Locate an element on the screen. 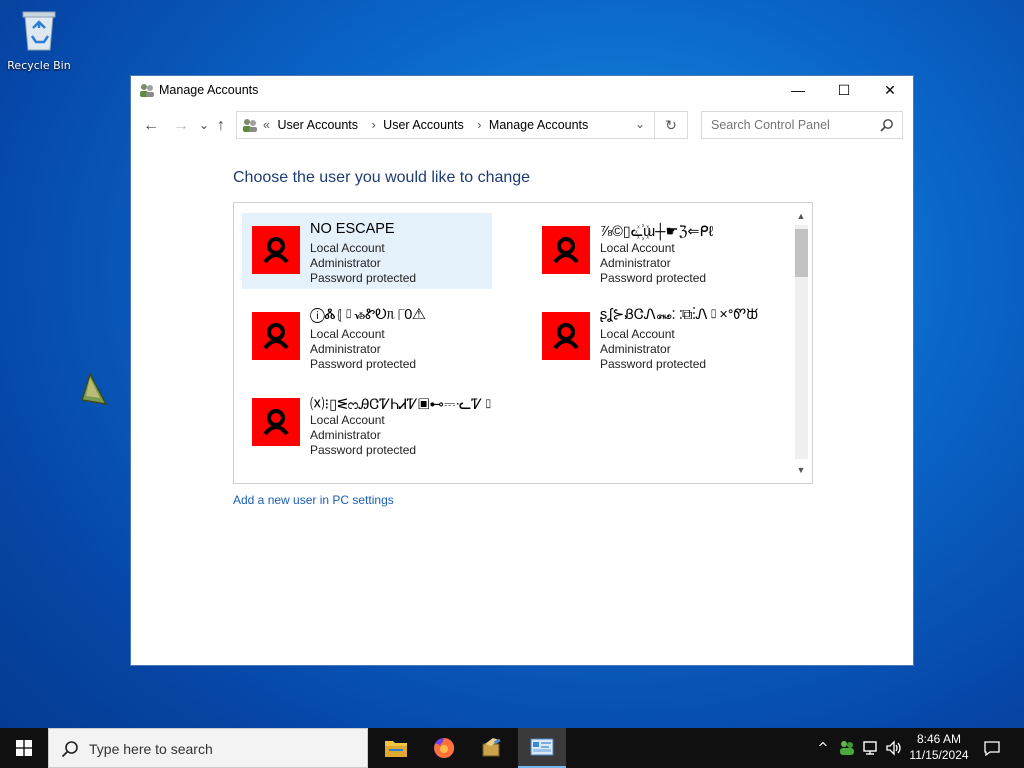  shield-people-icon is located at coordinates (847, 748).